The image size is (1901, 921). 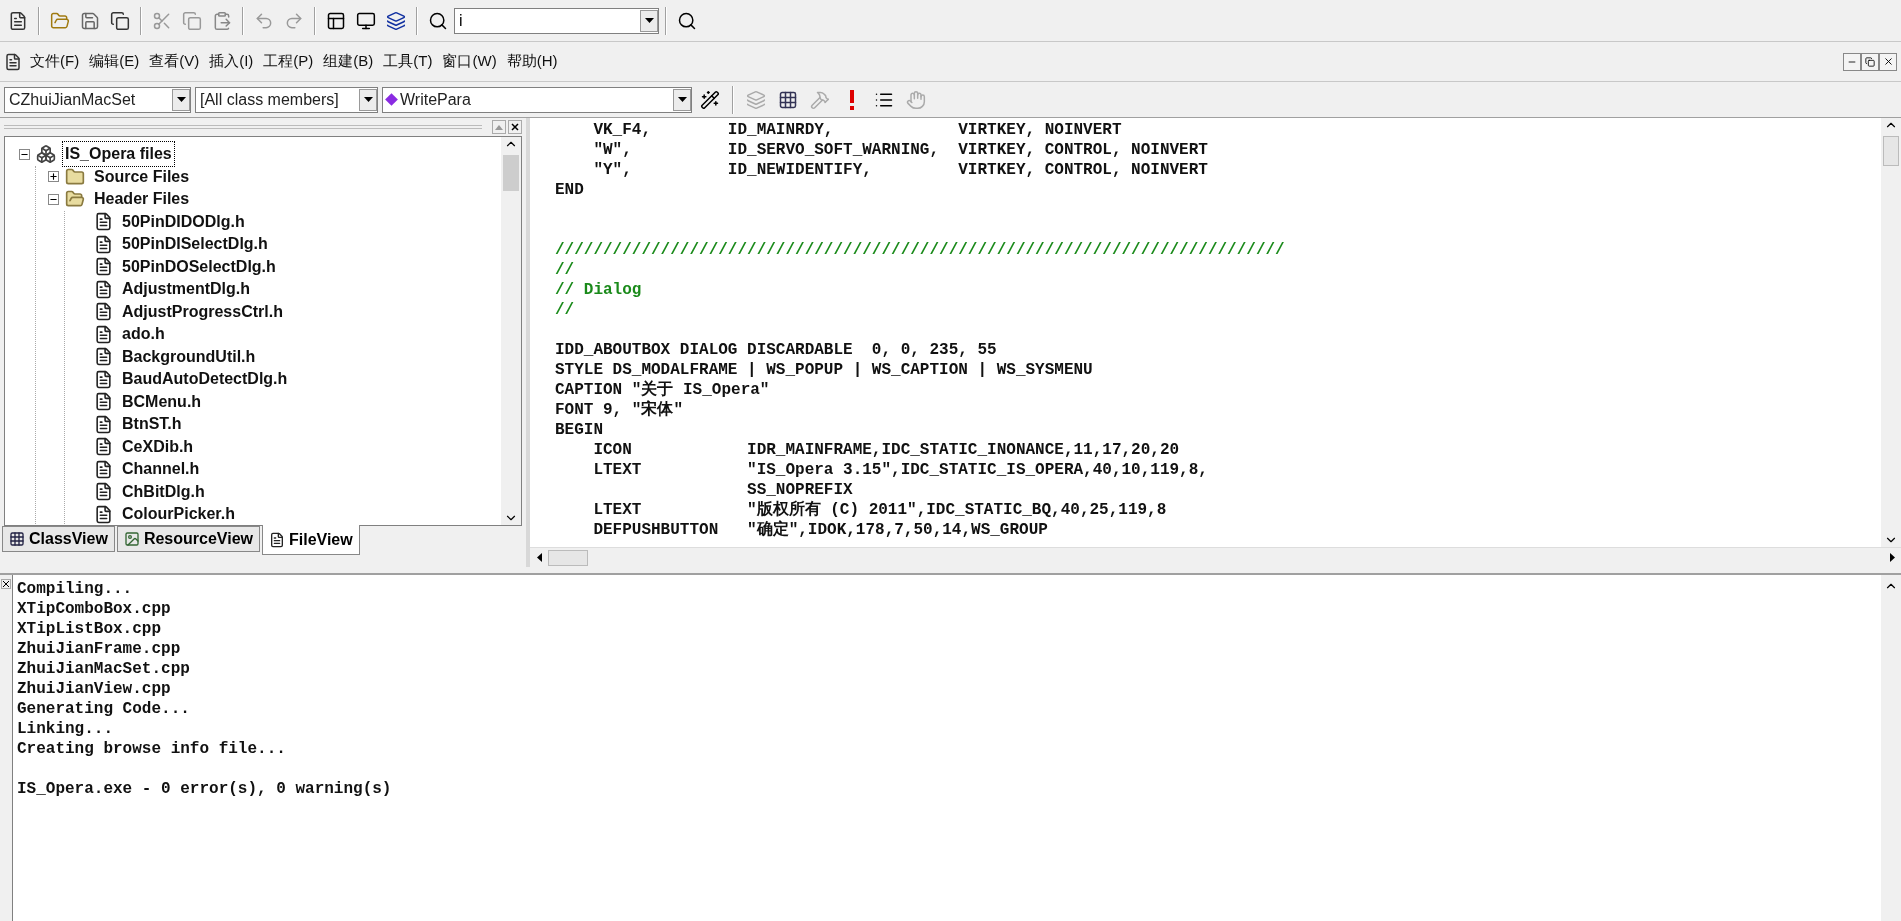 I want to click on resource-view-icon, so click(x=131, y=539).